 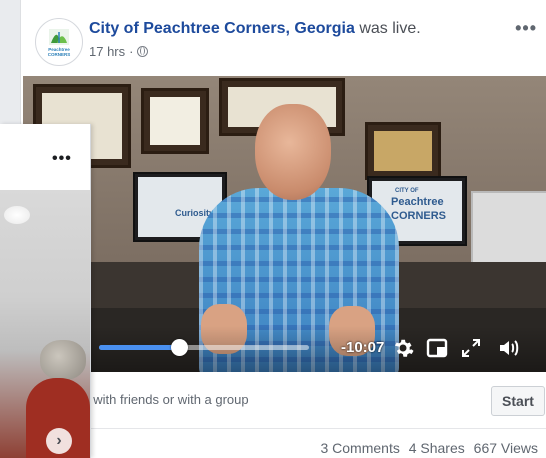 What do you see at coordinates (363, 347) in the screenshot?
I see `time-remaining: -10:07` at bounding box center [363, 347].